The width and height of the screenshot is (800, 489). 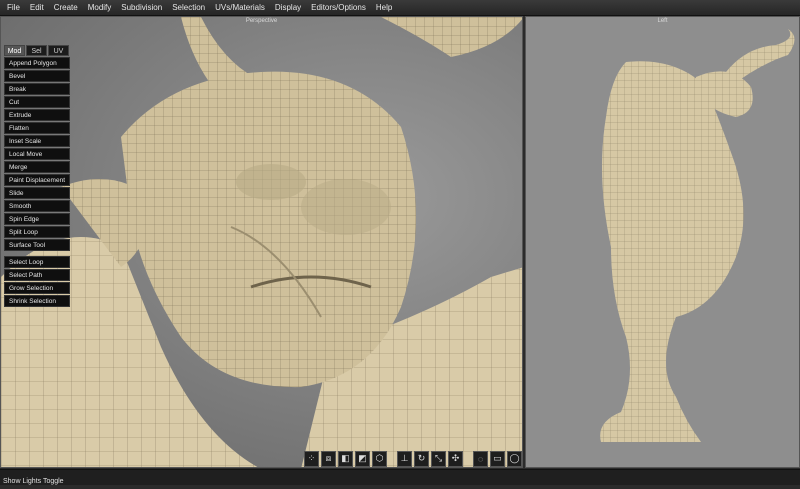 What do you see at coordinates (37, 301) in the screenshot?
I see `tool-shrink-selection: Shrink Selection` at bounding box center [37, 301].